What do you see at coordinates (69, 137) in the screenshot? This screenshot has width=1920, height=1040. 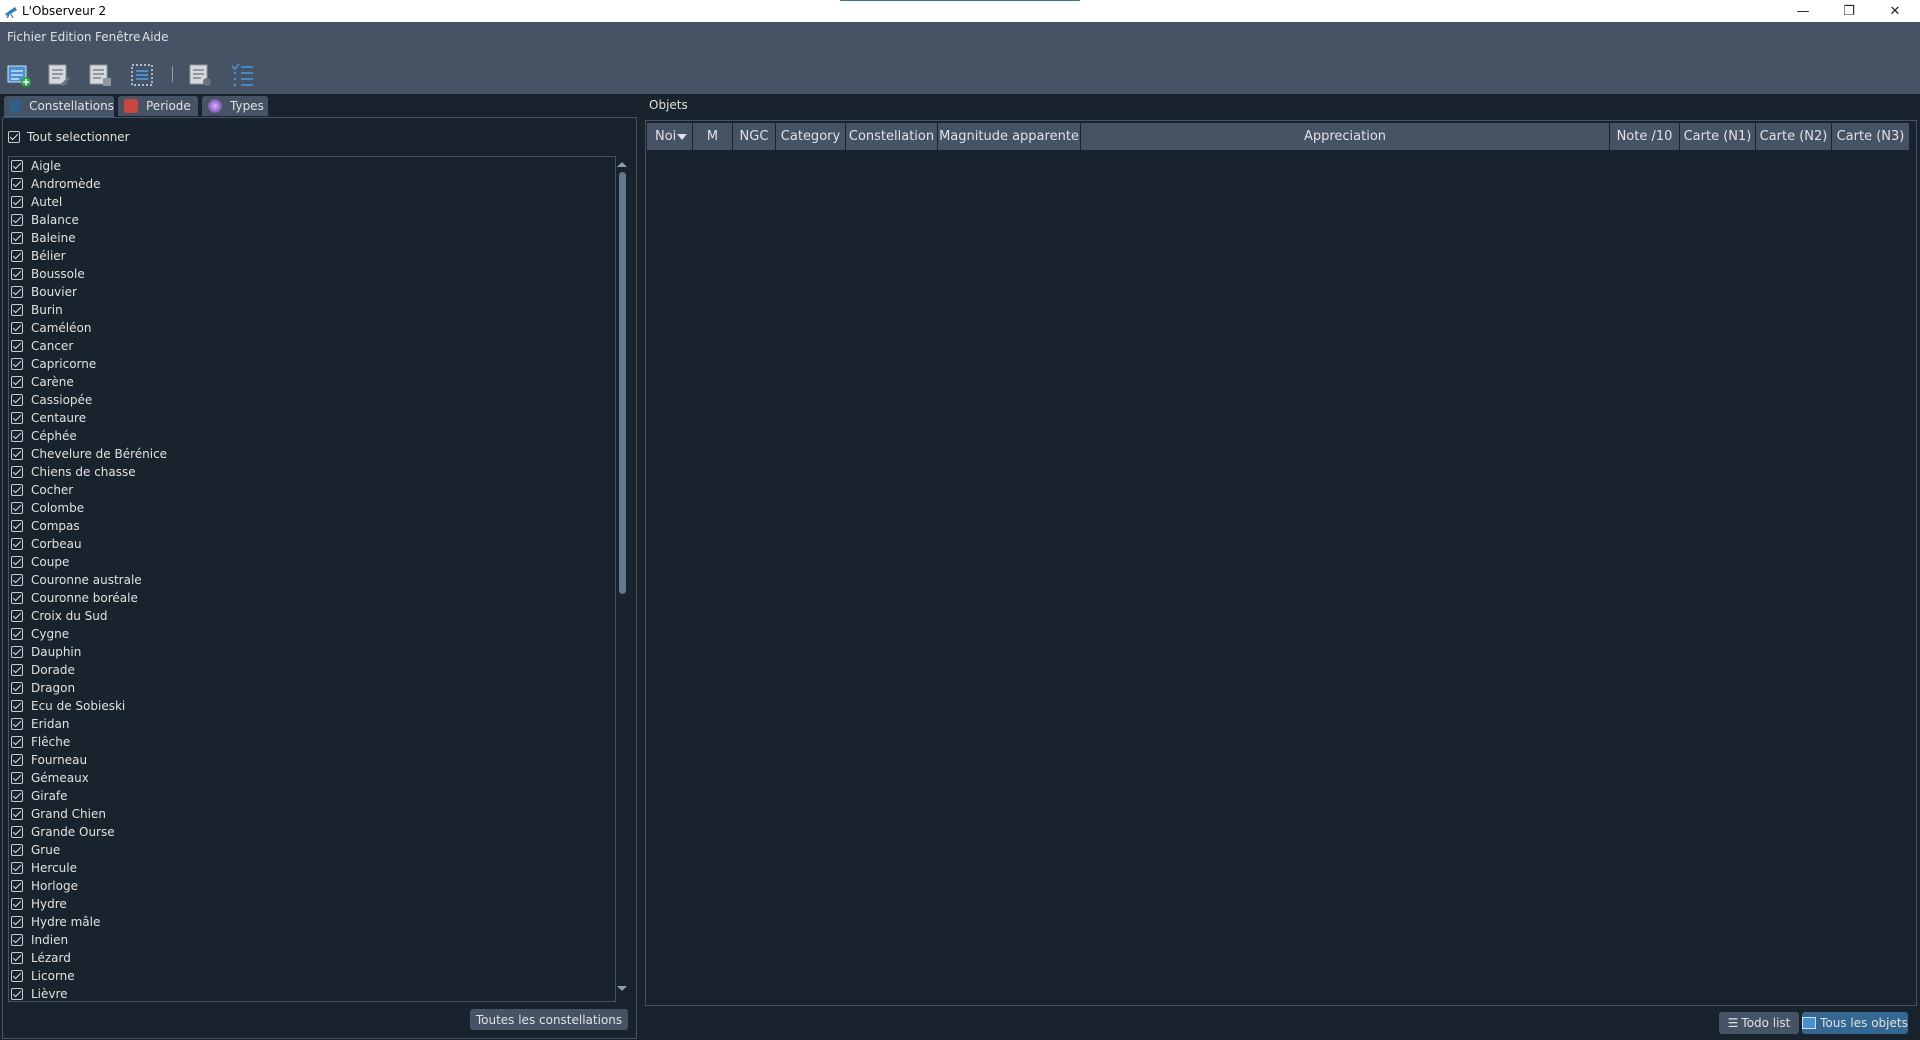 I see `select-all-checkbox: Tout selectionner` at bounding box center [69, 137].